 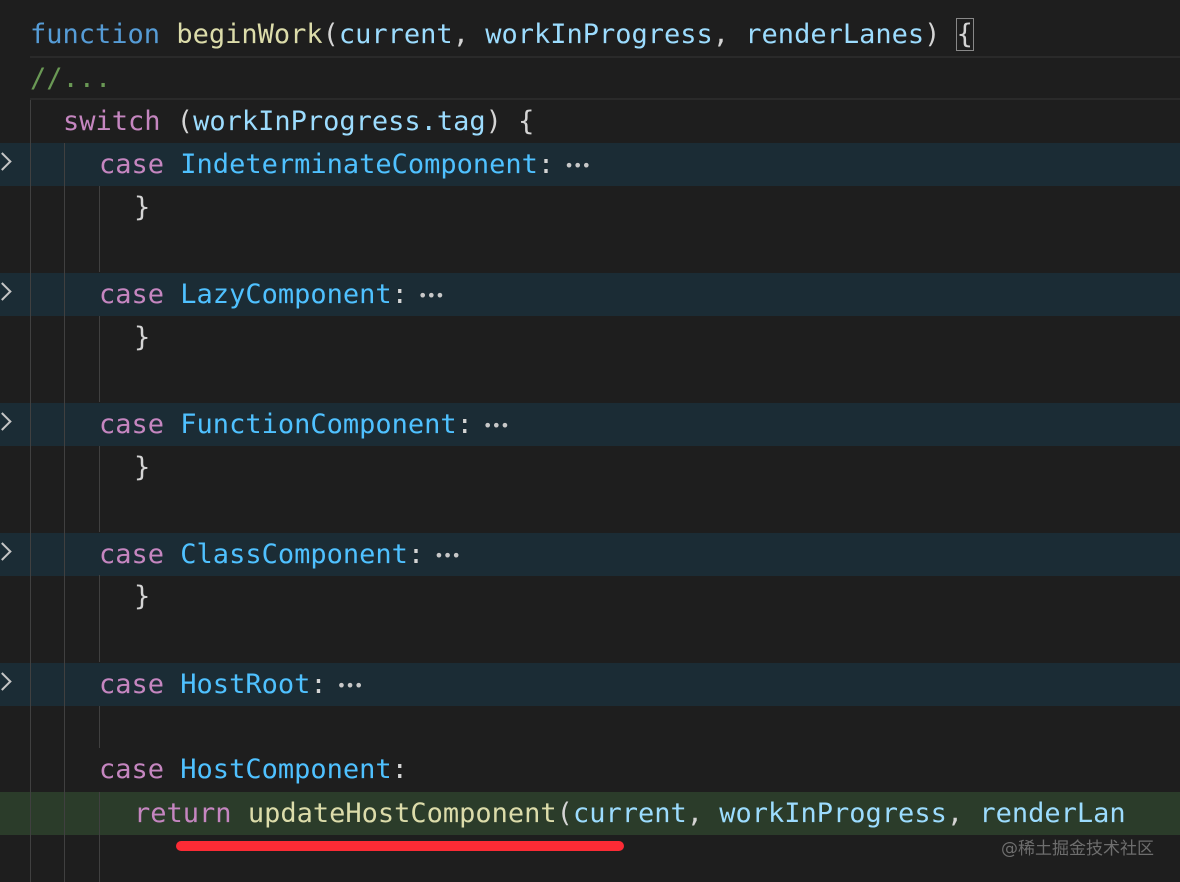 I want to click on code-line-3: switch (workInProgress.tag) {, so click(x=590, y=121).